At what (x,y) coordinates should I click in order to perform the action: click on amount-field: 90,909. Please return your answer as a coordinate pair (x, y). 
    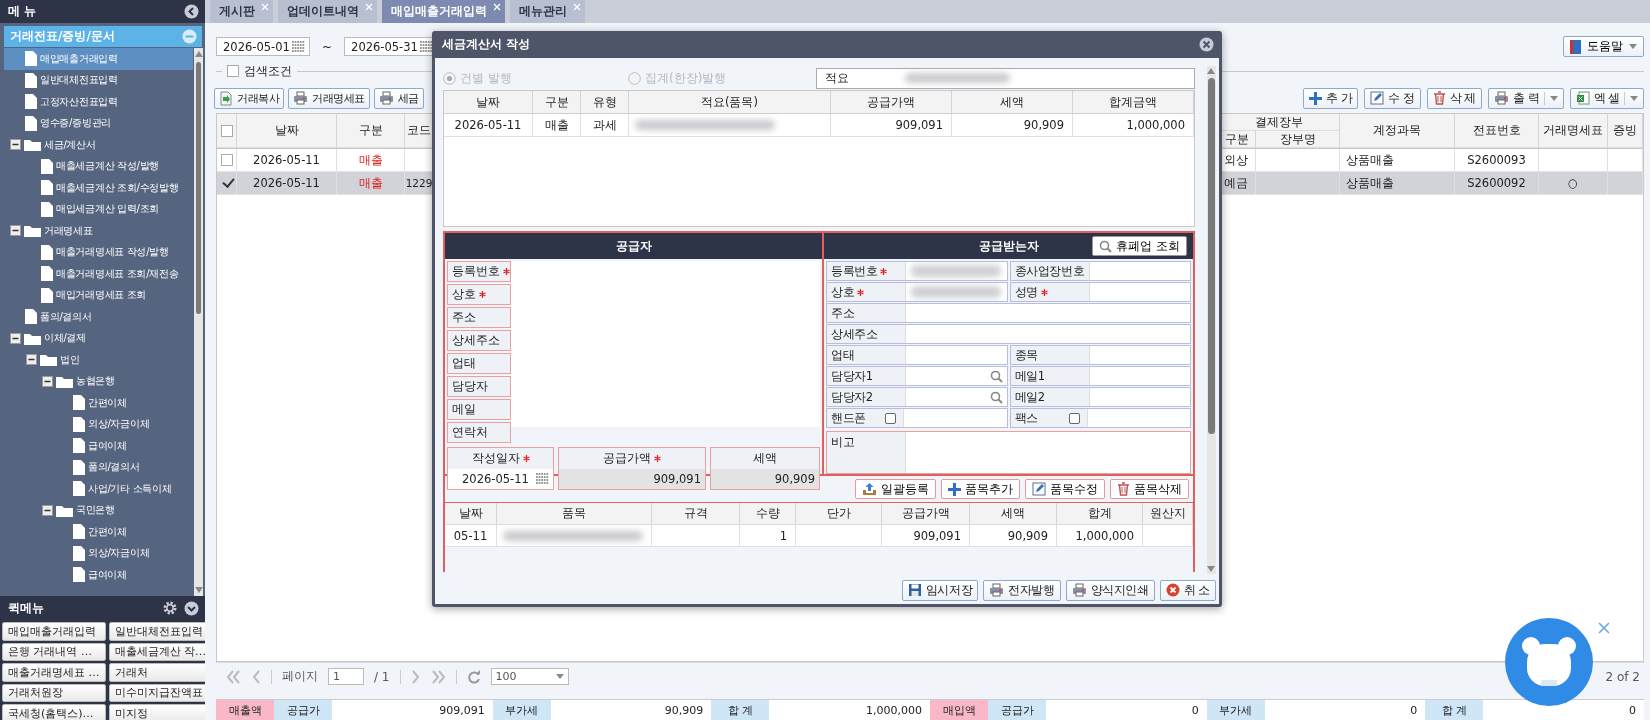
    Looking at the image, I should click on (765, 479).